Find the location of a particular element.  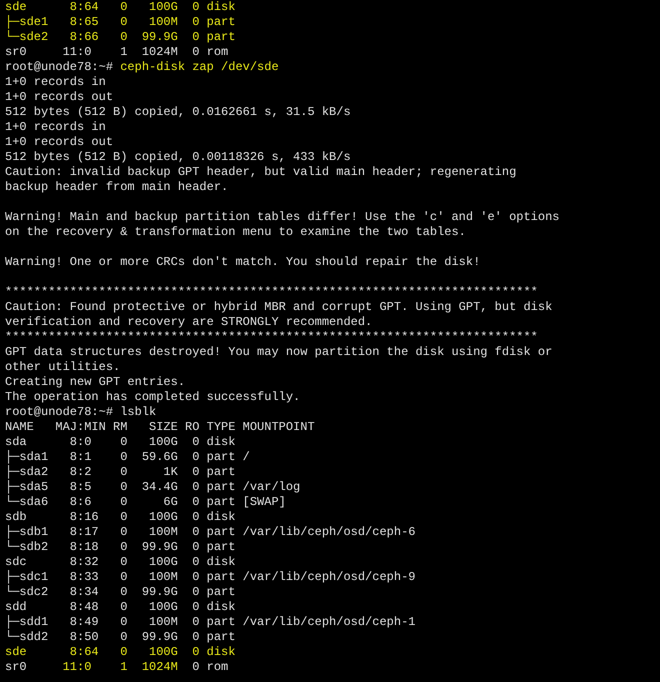

output-line: sda 8:0 0 100G 0 disk is located at coordinates (120, 442).